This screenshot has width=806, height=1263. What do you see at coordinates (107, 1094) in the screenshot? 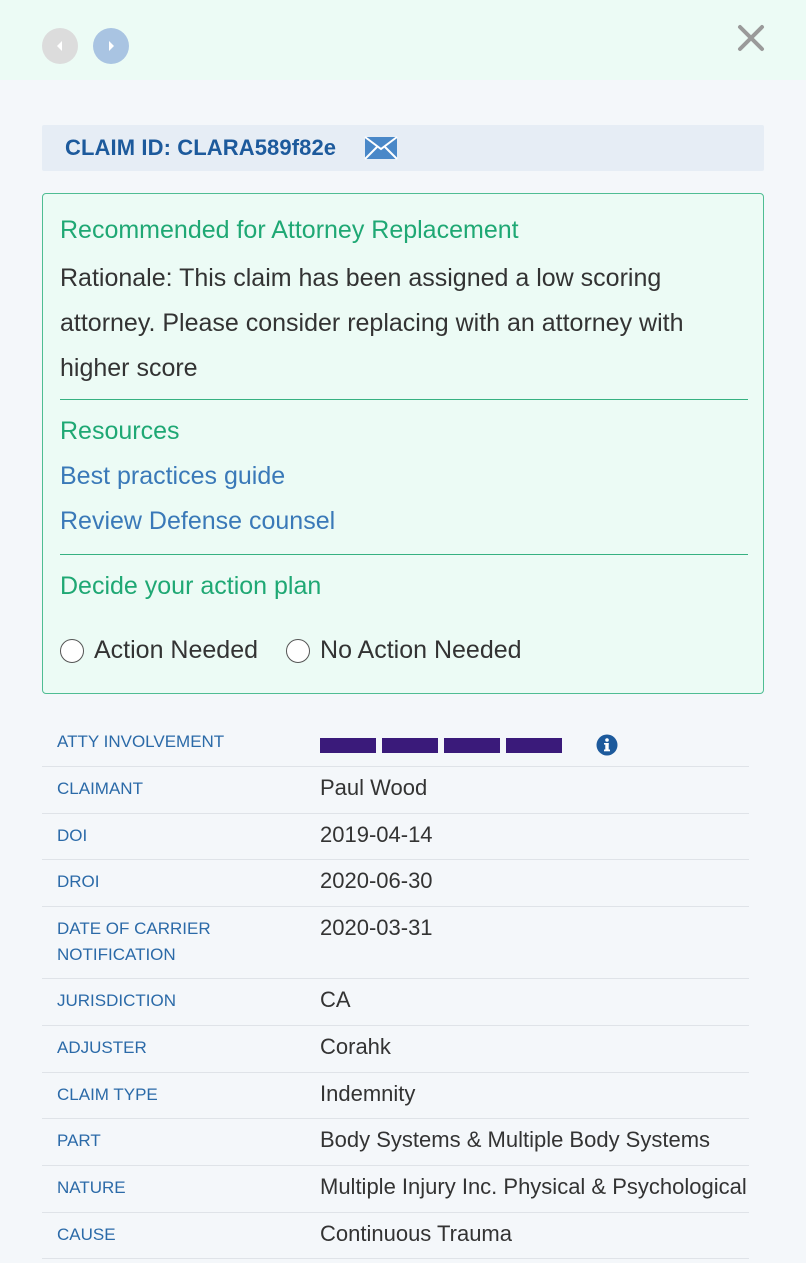
I see `row-label: CLAIM TYPE` at bounding box center [107, 1094].